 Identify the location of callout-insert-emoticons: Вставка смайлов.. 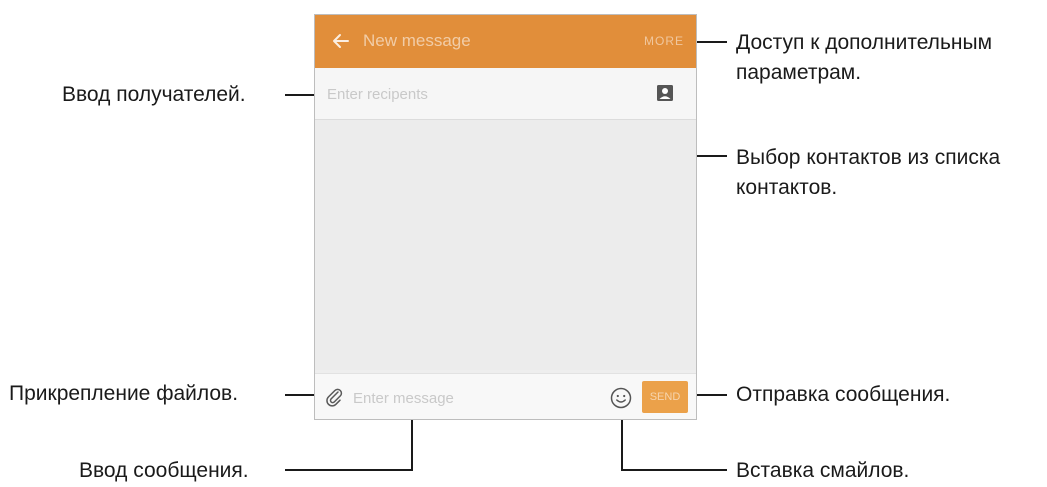
(823, 470).